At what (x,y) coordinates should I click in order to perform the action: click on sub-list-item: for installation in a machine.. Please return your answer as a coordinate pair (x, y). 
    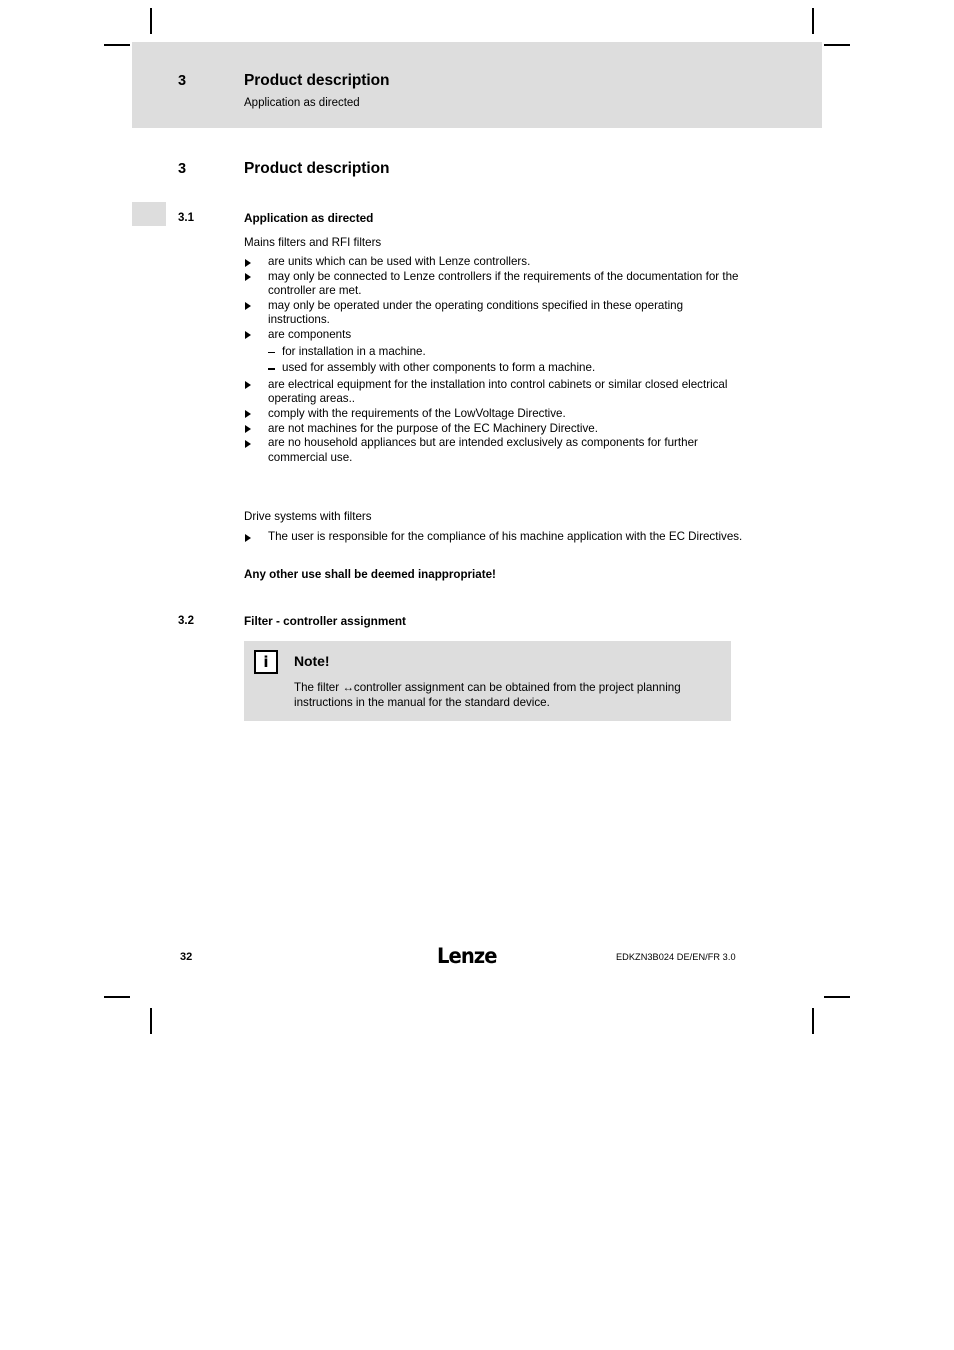
    Looking at the image, I should click on (506, 352).